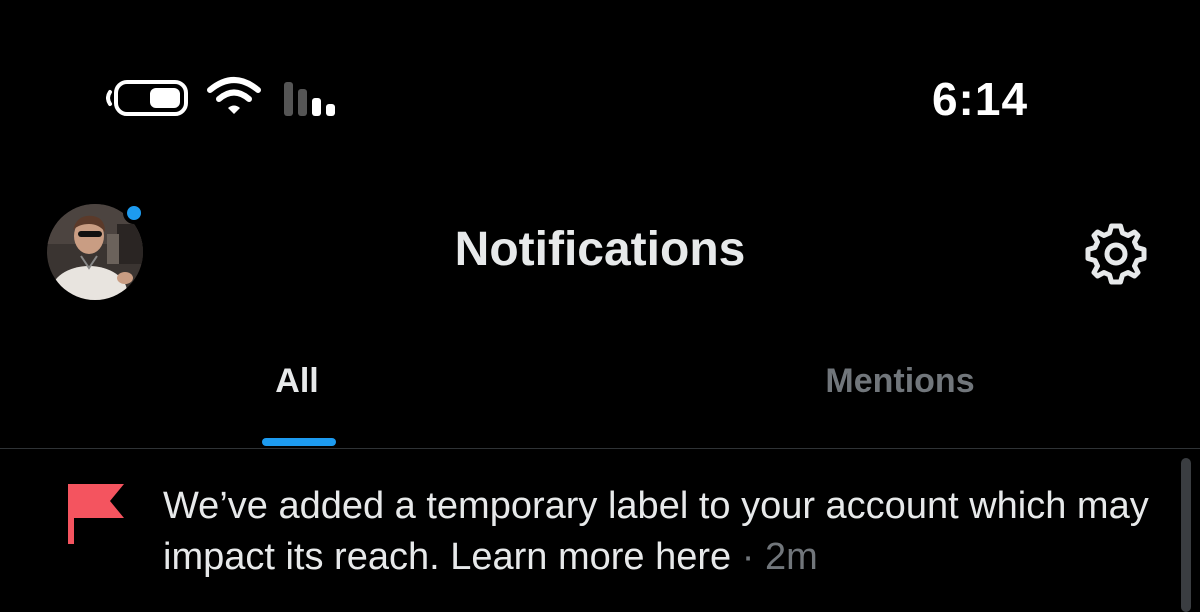 This screenshot has width=1200, height=612. Describe the element at coordinates (234, 95) in the screenshot. I see `wifi-icon` at that location.